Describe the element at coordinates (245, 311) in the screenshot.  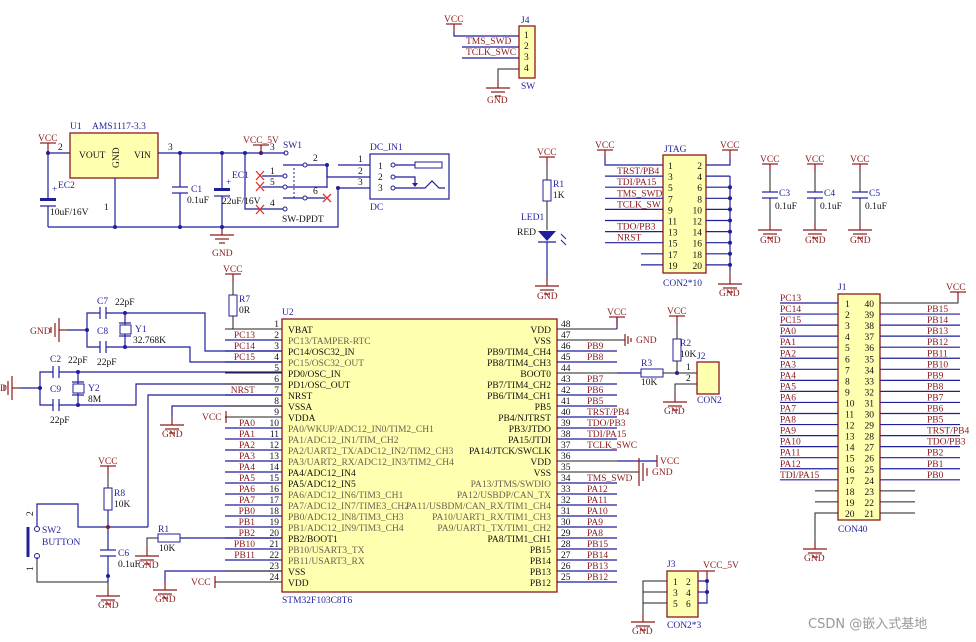
I see `component-value: 0R` at that location.